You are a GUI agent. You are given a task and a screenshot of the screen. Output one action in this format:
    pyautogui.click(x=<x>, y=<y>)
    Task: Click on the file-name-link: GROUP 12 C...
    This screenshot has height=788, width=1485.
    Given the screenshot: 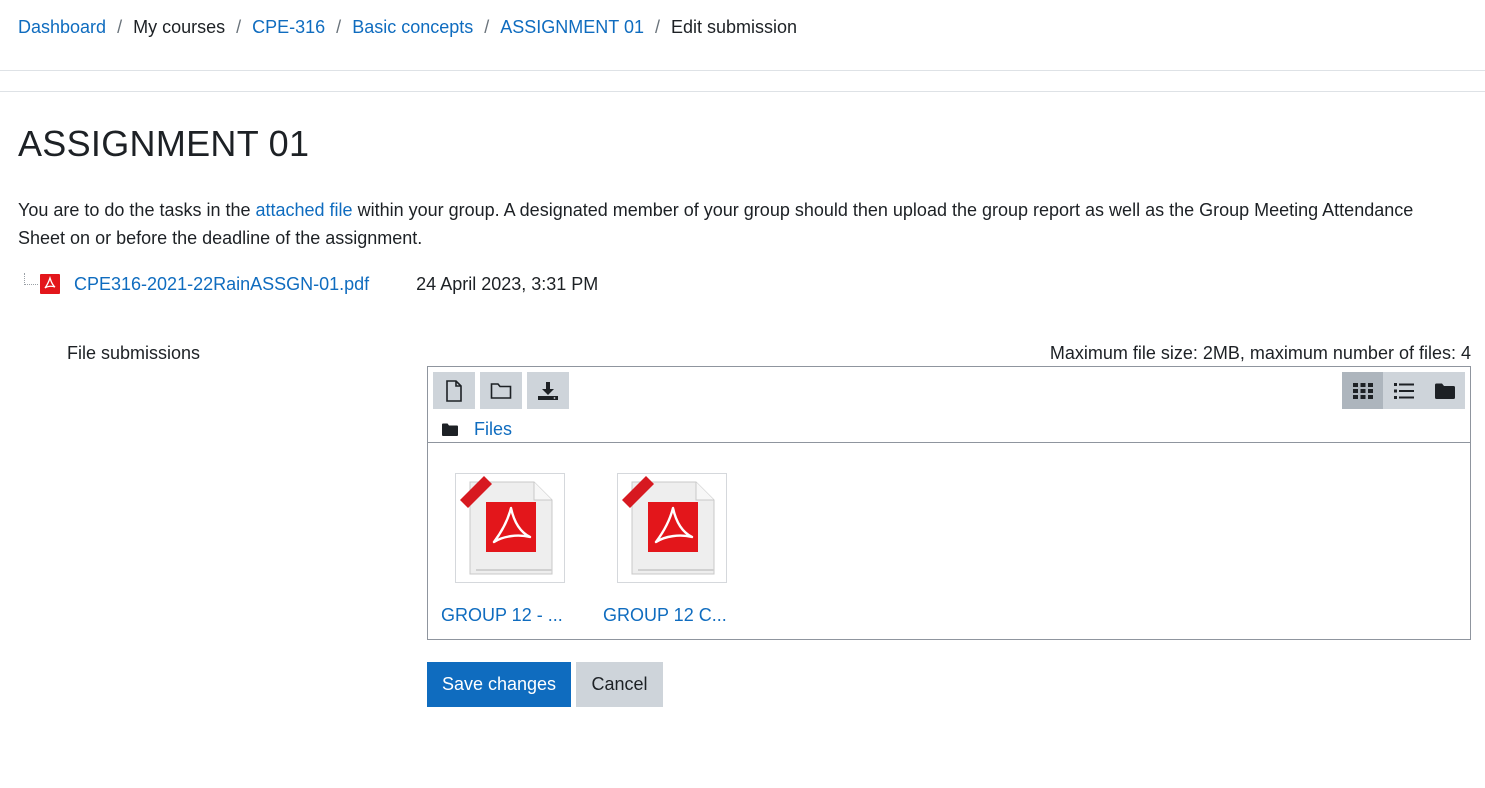 What is the action you would take?
    pyautogui.click(x=668, y=615)
    